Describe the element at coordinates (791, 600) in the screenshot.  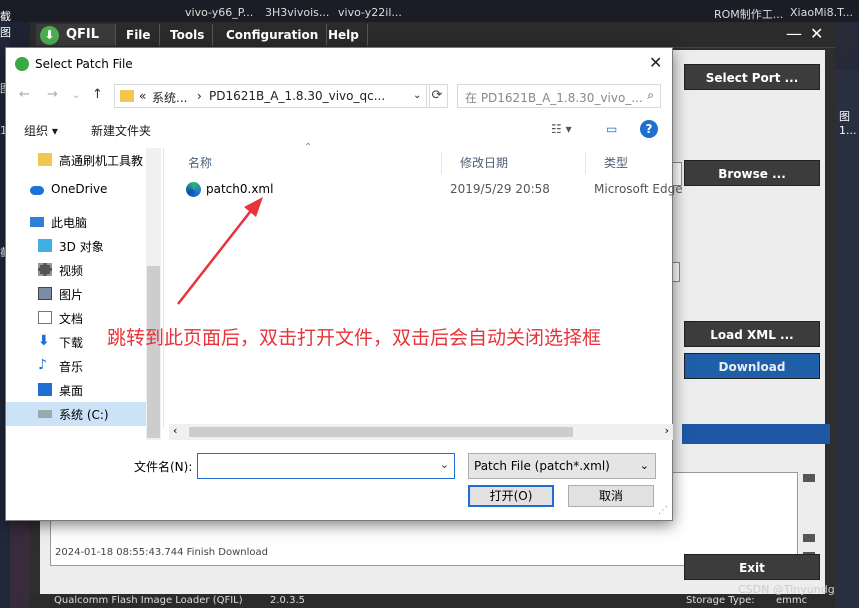
I see `status-storage-value: emmc` at that location.